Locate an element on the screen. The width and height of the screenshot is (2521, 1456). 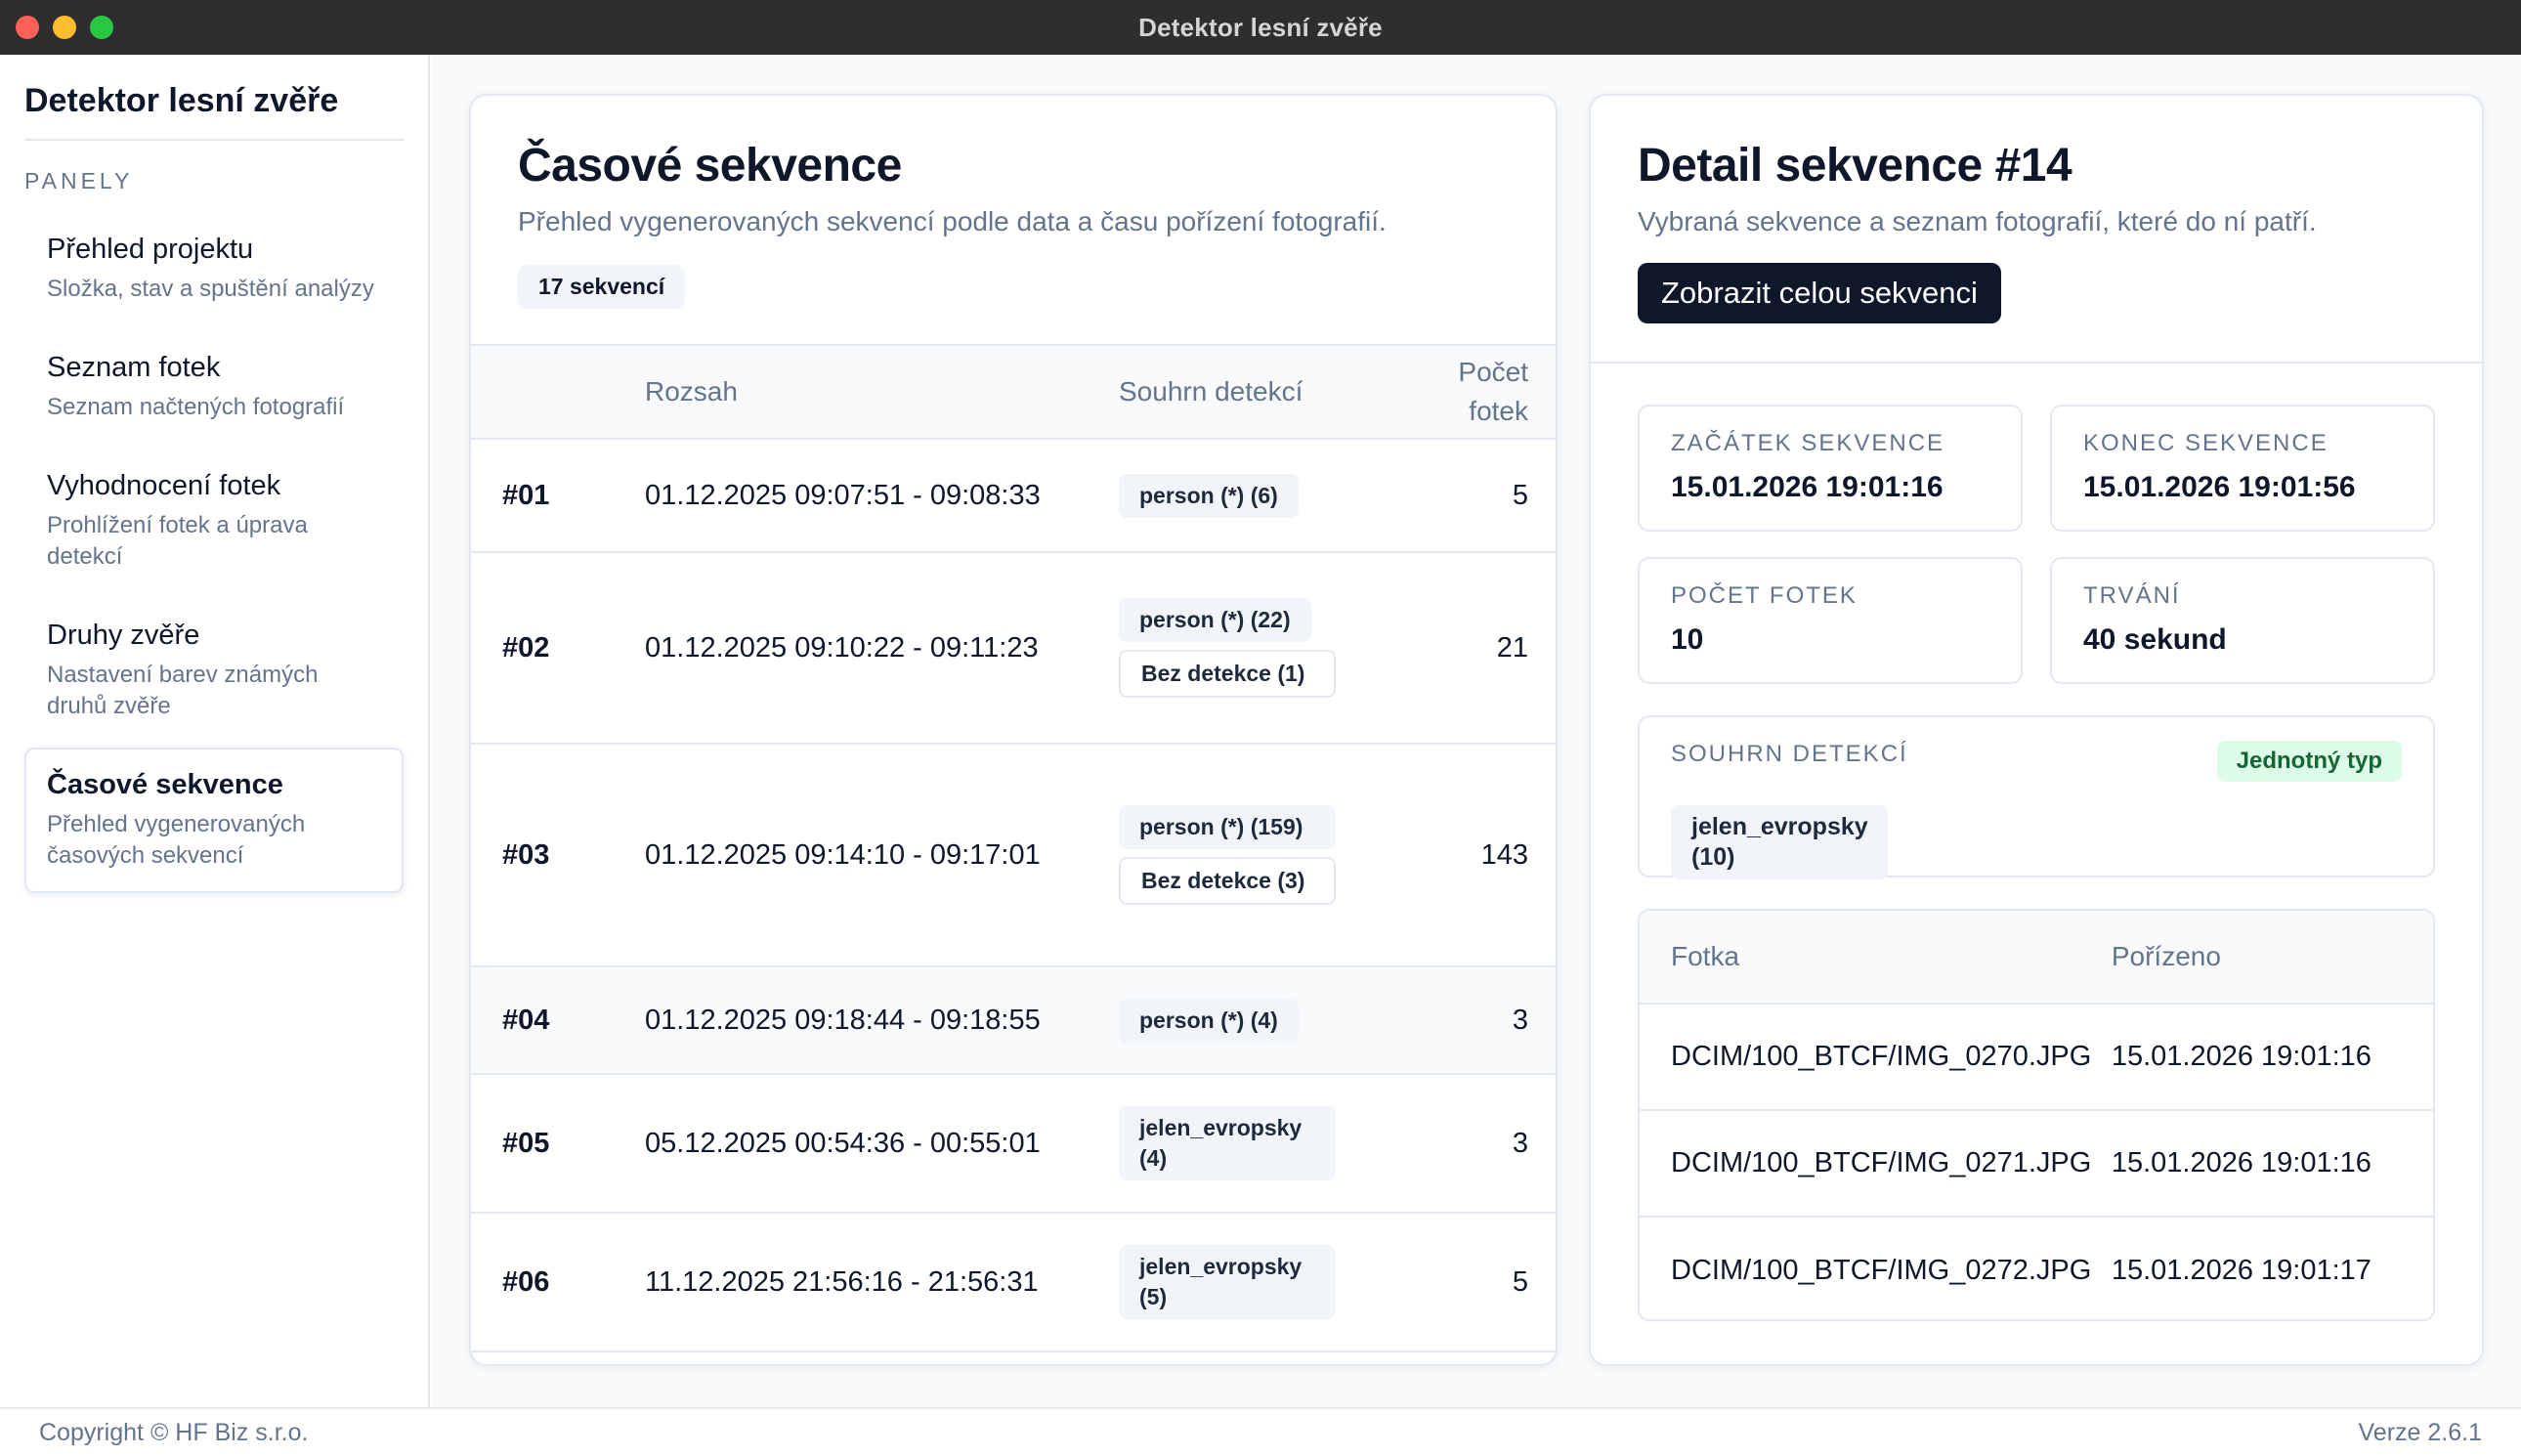
sequence-id: #04 is located at coordinates (526, 1020).